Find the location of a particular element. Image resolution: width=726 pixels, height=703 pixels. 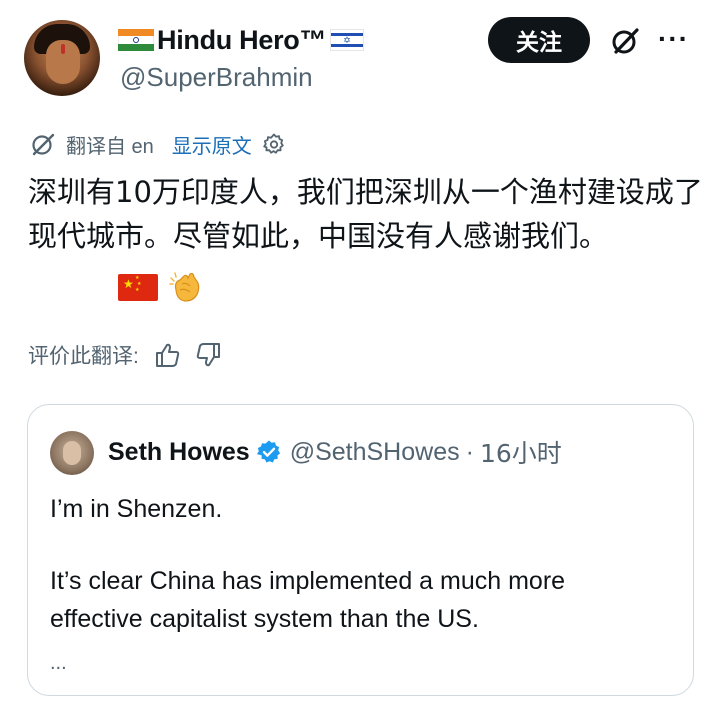

profile-avatar is located at coordinates (62, 58).